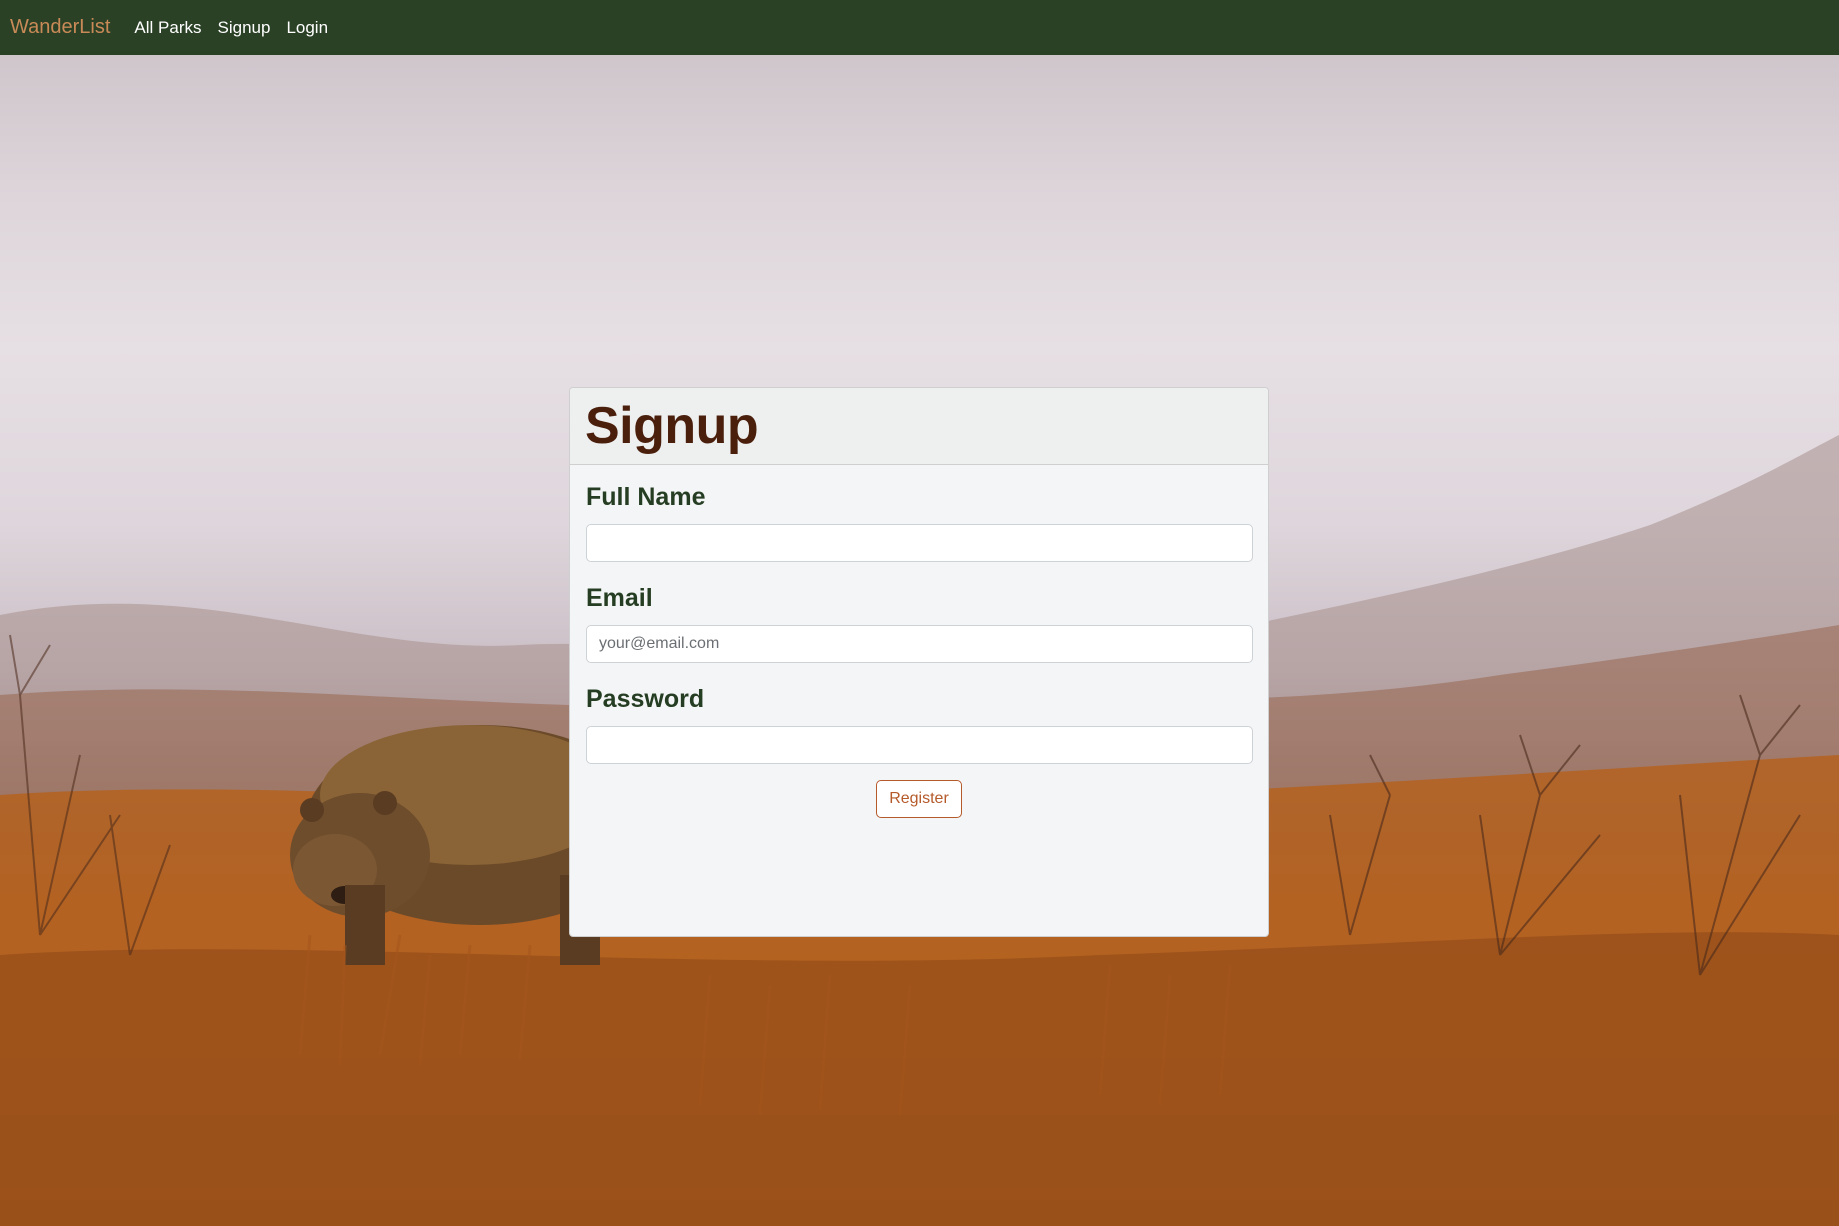 The height and width of the screenshot is (1226, 1839). Describe the element at coordinates (619, 598) in the screenshot. I see `email-label: Email` at that location.